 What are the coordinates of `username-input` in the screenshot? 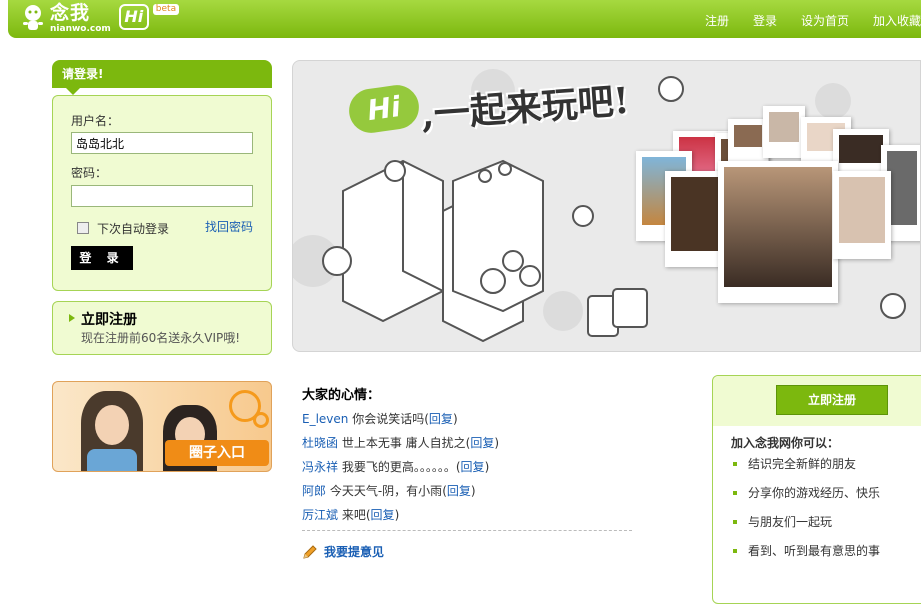 It's located at (162, 143).